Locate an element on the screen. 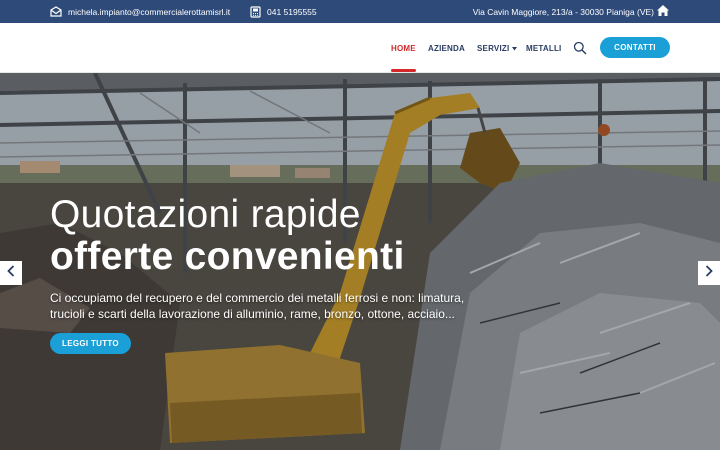 The width and height of the screenshot is (720, 450). nav-home-label: HOME is located at coordinates (403, 48).